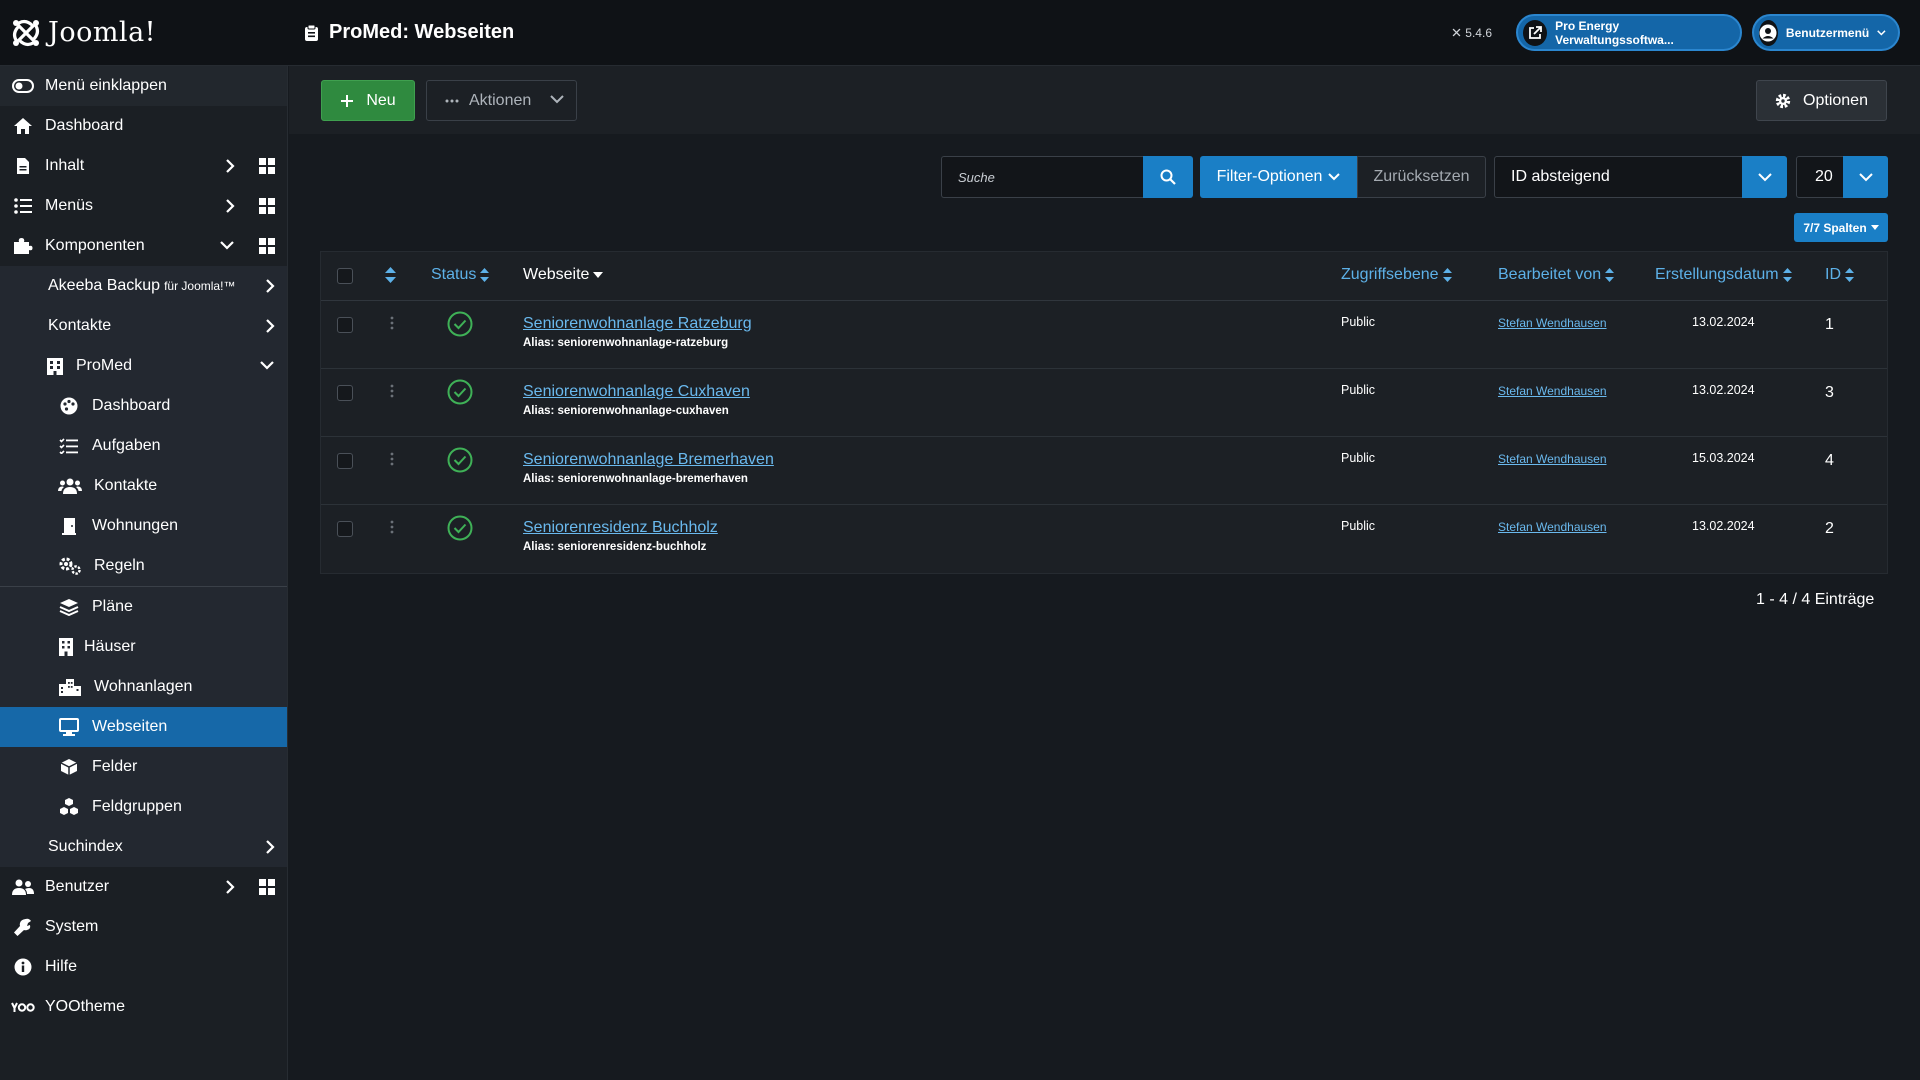 The image size is (1920, 1080). What do you see at coordinates (143, 967) in the screenshot?
I see `sidebar-item-help: Hilfe` at bounding box center [143, 967].